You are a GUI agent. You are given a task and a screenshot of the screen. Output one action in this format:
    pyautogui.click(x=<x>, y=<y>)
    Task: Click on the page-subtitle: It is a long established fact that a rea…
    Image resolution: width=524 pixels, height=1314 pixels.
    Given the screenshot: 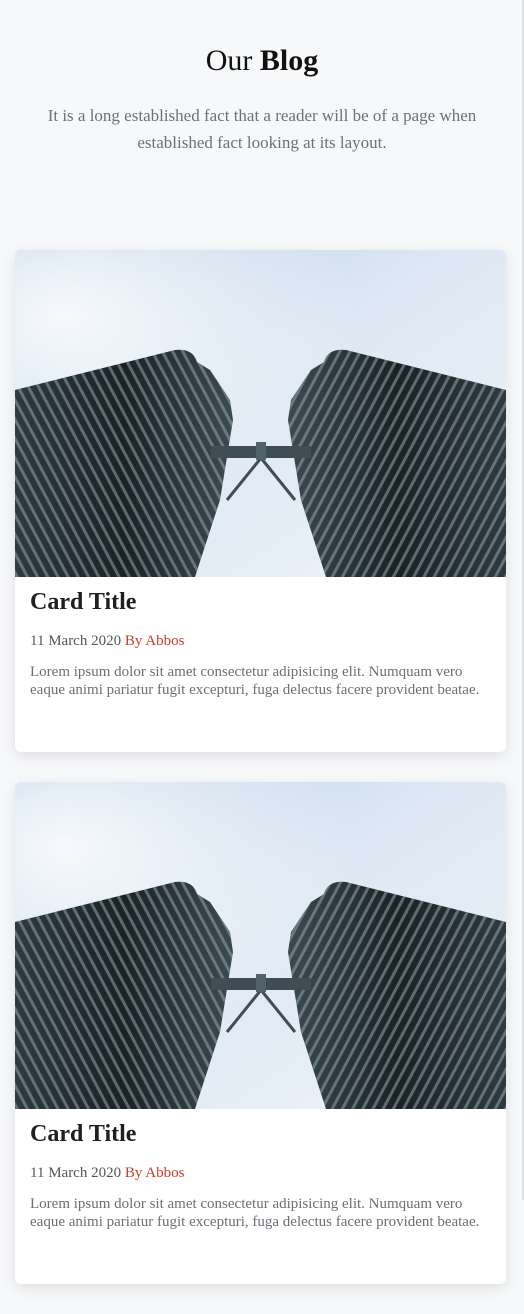 What is the action you would take?
    pyautogui.click(x=262, y=129)
    